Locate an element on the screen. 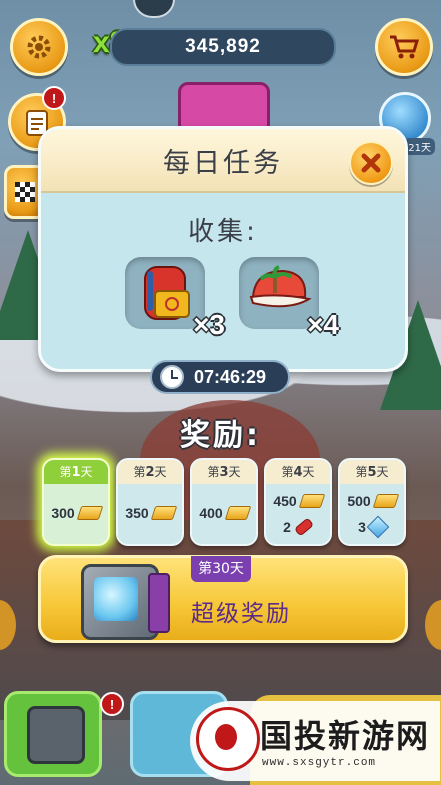  reward-day-1: 第1天 300 is located at coordinates (76, 502).